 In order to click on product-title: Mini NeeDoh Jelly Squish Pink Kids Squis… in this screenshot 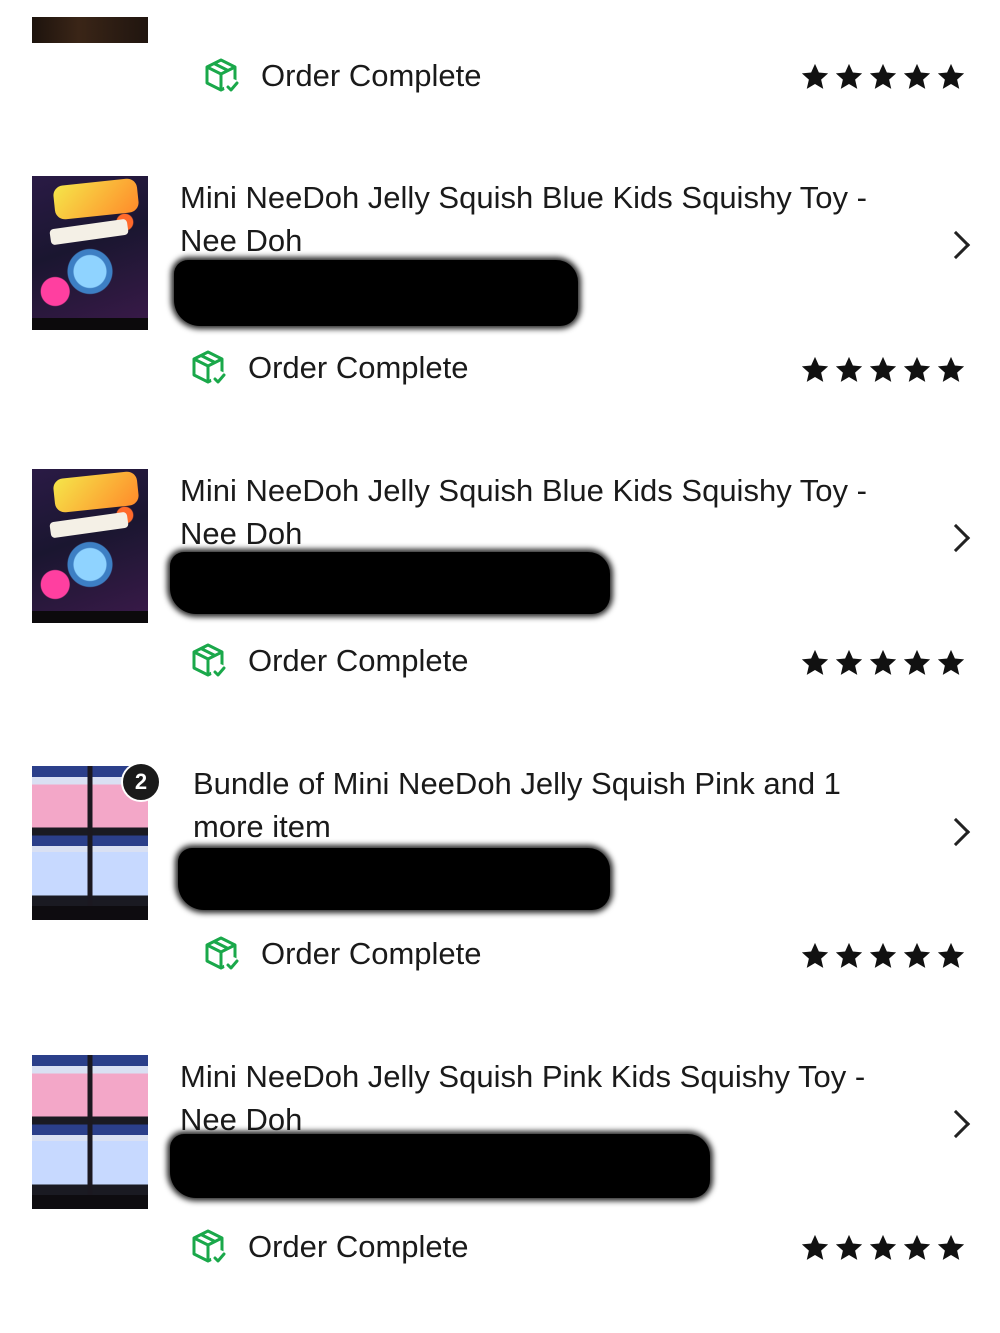, I will do `click(530, 1098)`.